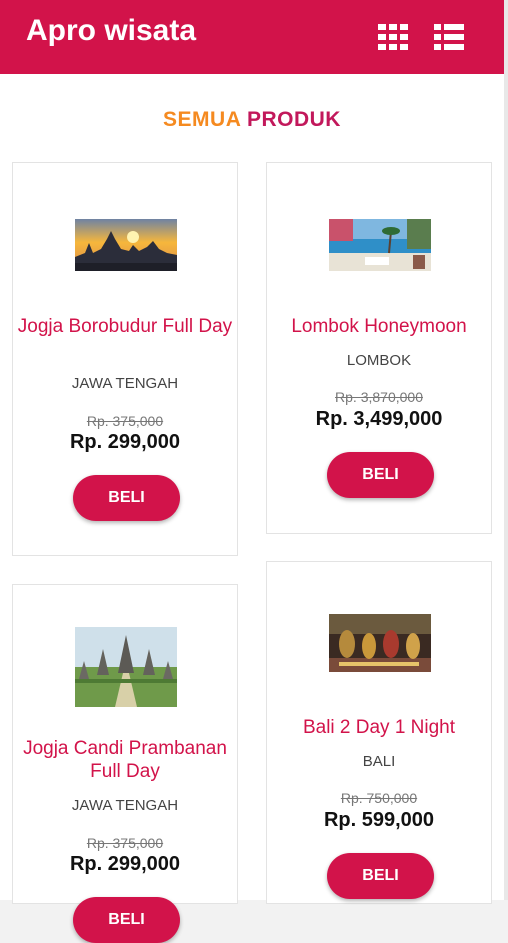 This screenshot has height=943, width=508. What do you see at coordinates (293, 119) in the screenshot?
I see `section-title-part2: PRODUK` at bounding box center [293, 119].